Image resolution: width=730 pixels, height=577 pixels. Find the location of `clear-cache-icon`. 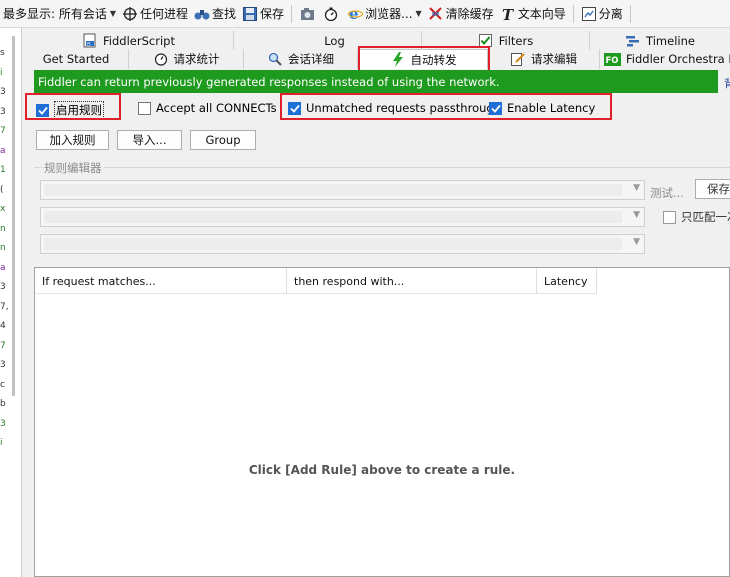

clear-cache-icon is located at coordinates (436, 14).